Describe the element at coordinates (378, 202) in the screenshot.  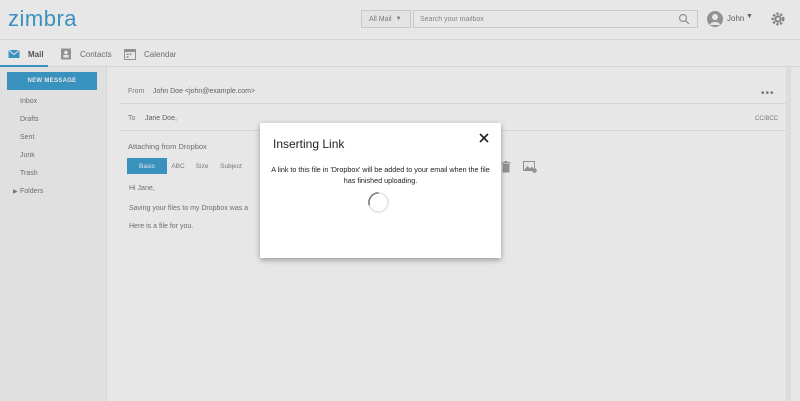
I see `spinner-icon` at that location.